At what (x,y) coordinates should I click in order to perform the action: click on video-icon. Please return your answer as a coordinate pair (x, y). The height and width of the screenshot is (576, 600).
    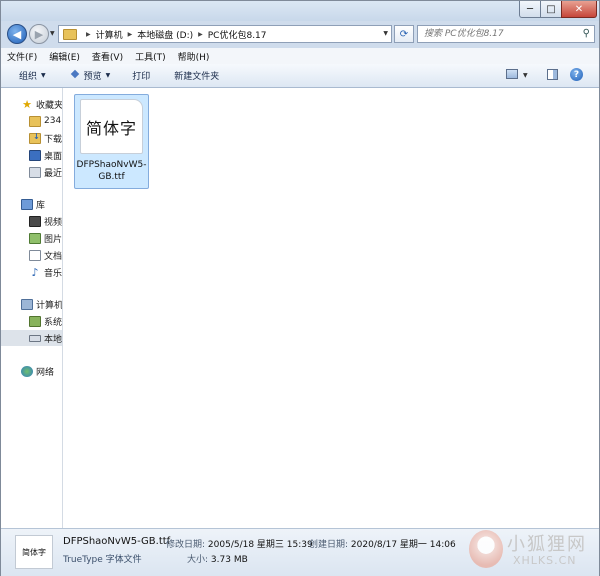
    Looking at the image, I should click on (35, 221).